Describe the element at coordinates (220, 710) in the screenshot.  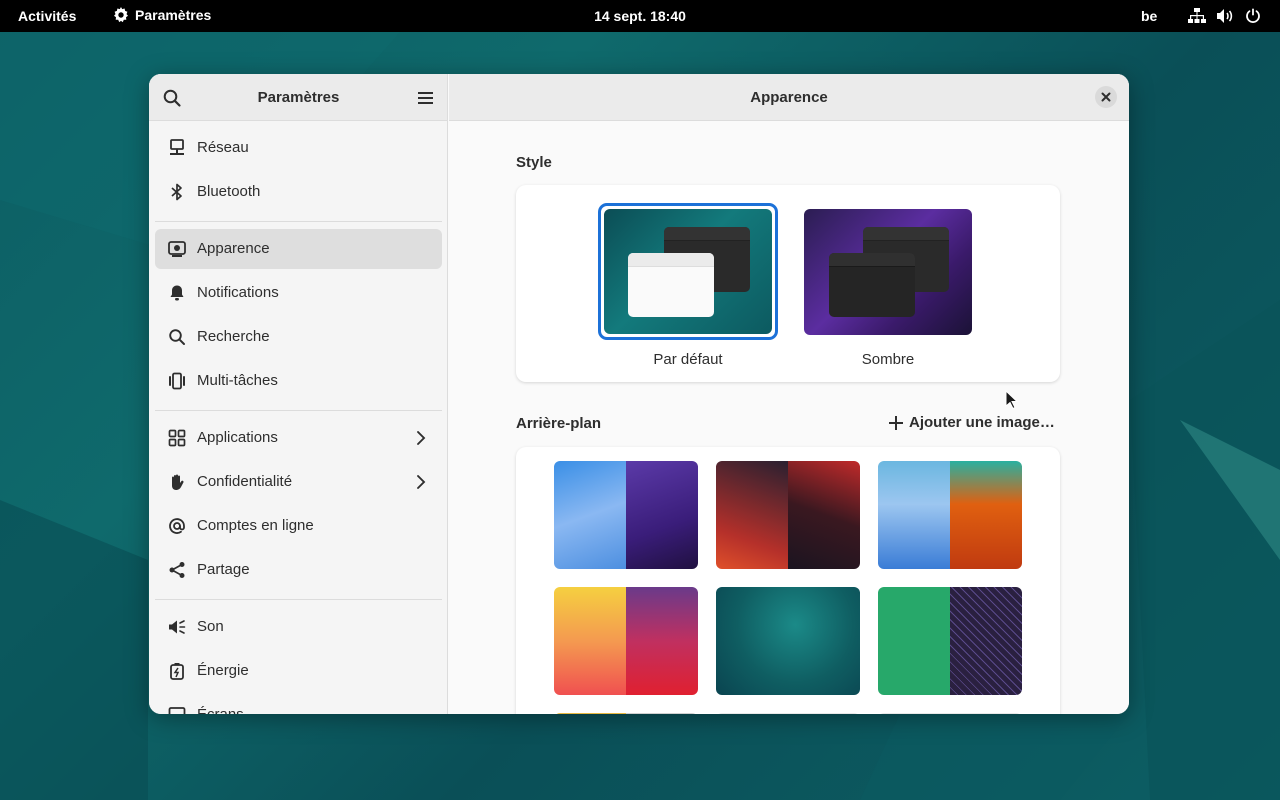
I see `sidebar-item-label: Écrans` at that location.